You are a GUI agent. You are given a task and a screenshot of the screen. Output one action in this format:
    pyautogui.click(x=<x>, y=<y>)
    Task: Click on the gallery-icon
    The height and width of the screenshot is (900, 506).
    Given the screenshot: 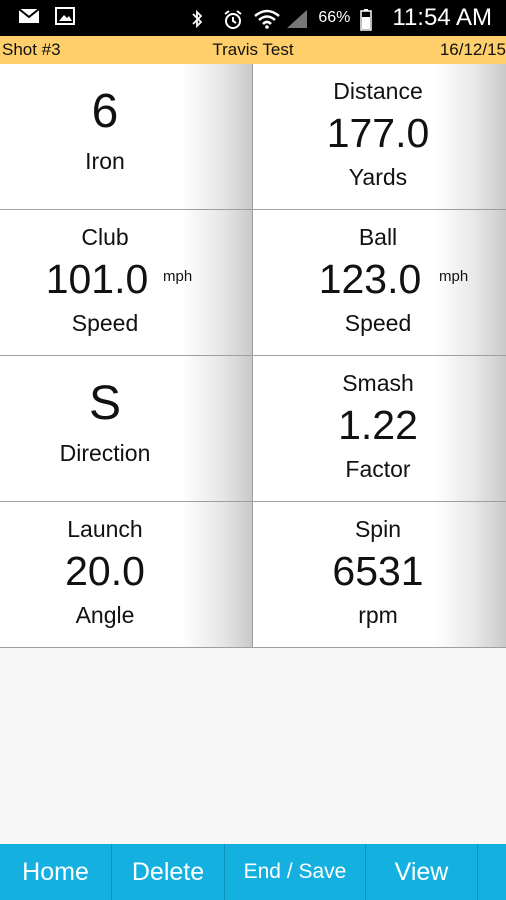 What is the action you would take?
    pyautogui.click(x=65, y=16)
    